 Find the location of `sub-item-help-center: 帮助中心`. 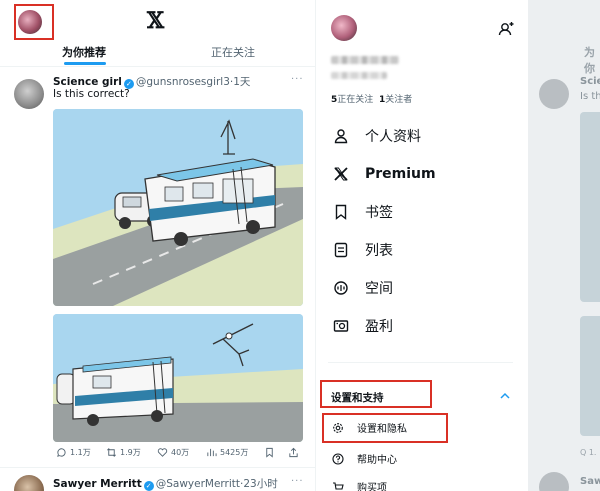

sub-item-help-center: 帮助中心 is located at coordinates (364, 458).